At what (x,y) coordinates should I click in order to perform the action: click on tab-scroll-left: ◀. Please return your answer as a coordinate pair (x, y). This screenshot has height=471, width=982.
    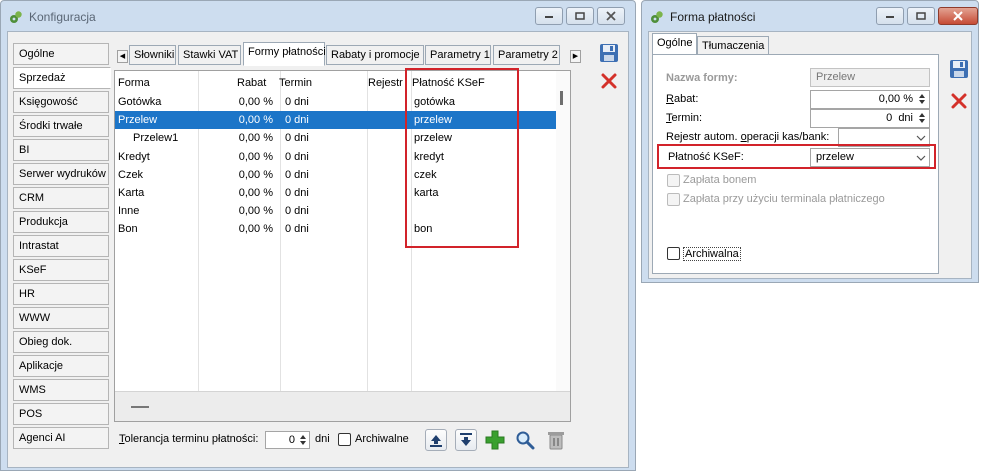
    Looking at the image, I should click on (122, 56).